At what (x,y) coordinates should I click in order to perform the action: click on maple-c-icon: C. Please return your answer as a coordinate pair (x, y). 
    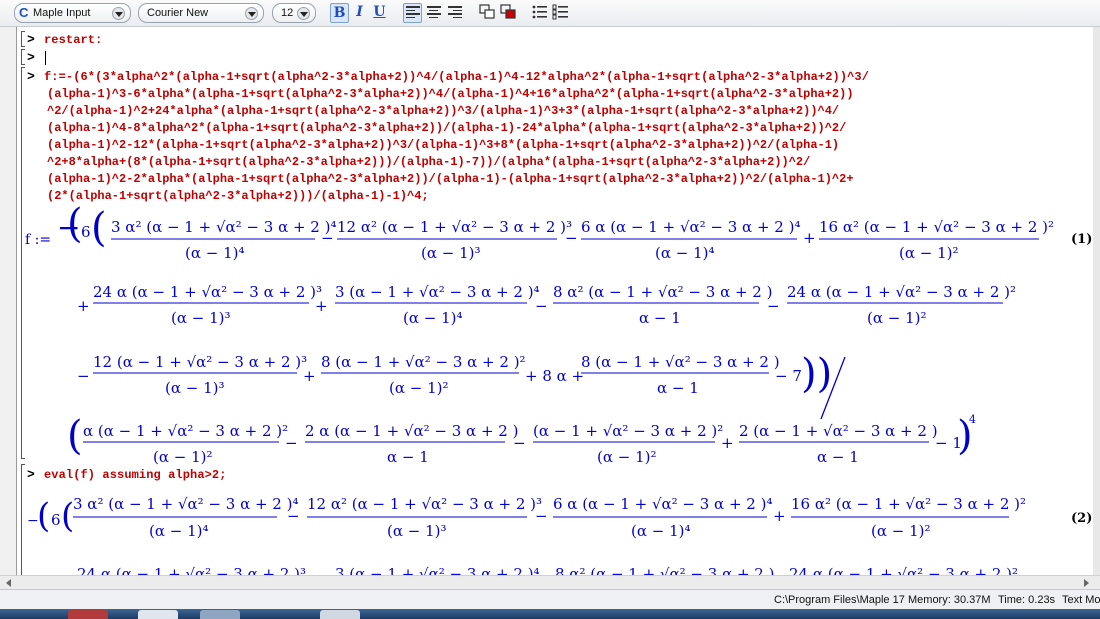
    Looking at the image, I should click on (24, 12).